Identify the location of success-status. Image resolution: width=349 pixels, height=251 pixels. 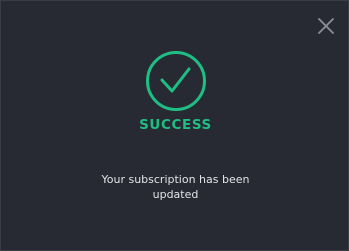
(176, 81).